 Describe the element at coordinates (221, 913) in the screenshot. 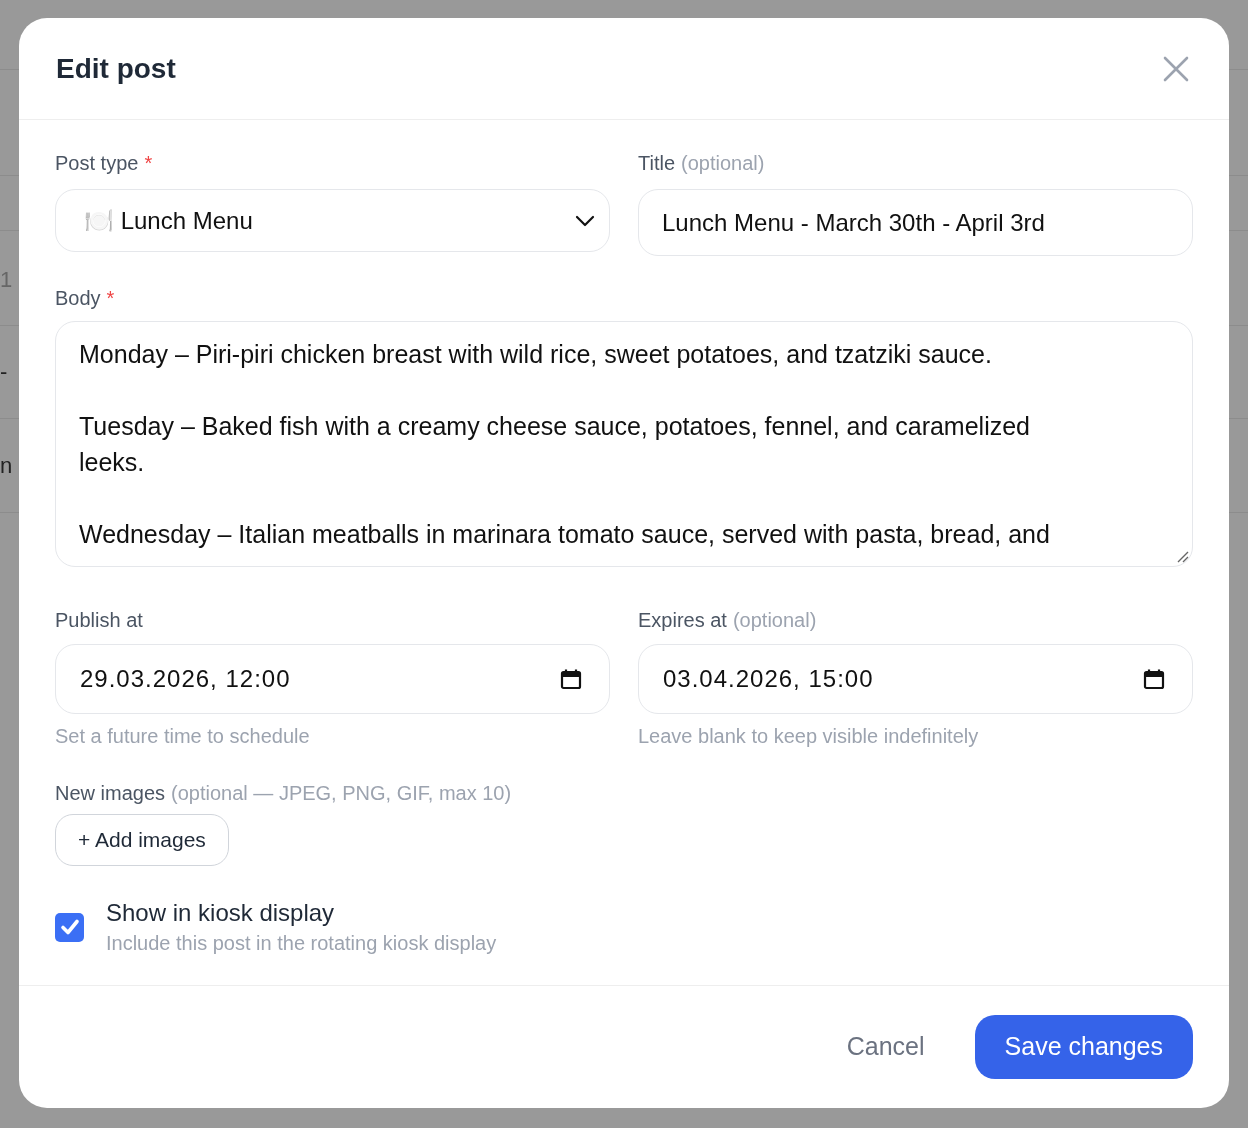

I see `checkbox-label: Show in kiosk display` at that location.